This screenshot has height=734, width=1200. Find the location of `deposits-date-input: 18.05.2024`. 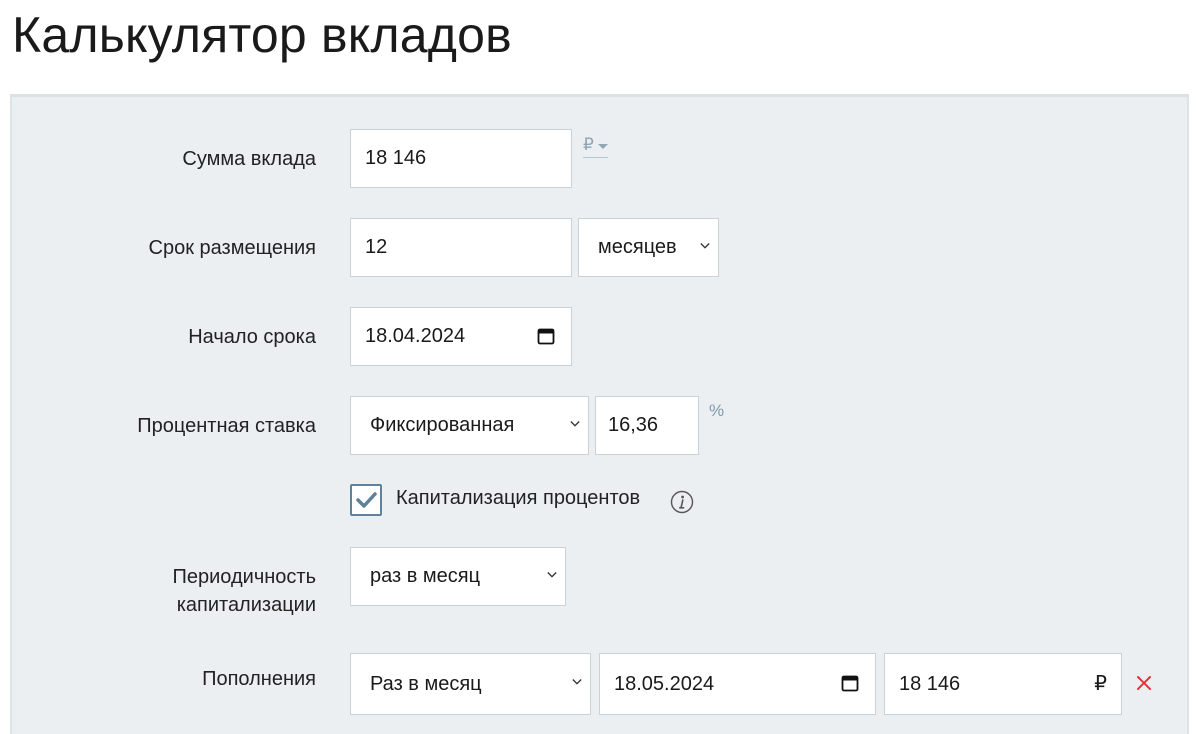

deposits-date-input: 18.05.2024 is located at coordinates (737, 684).